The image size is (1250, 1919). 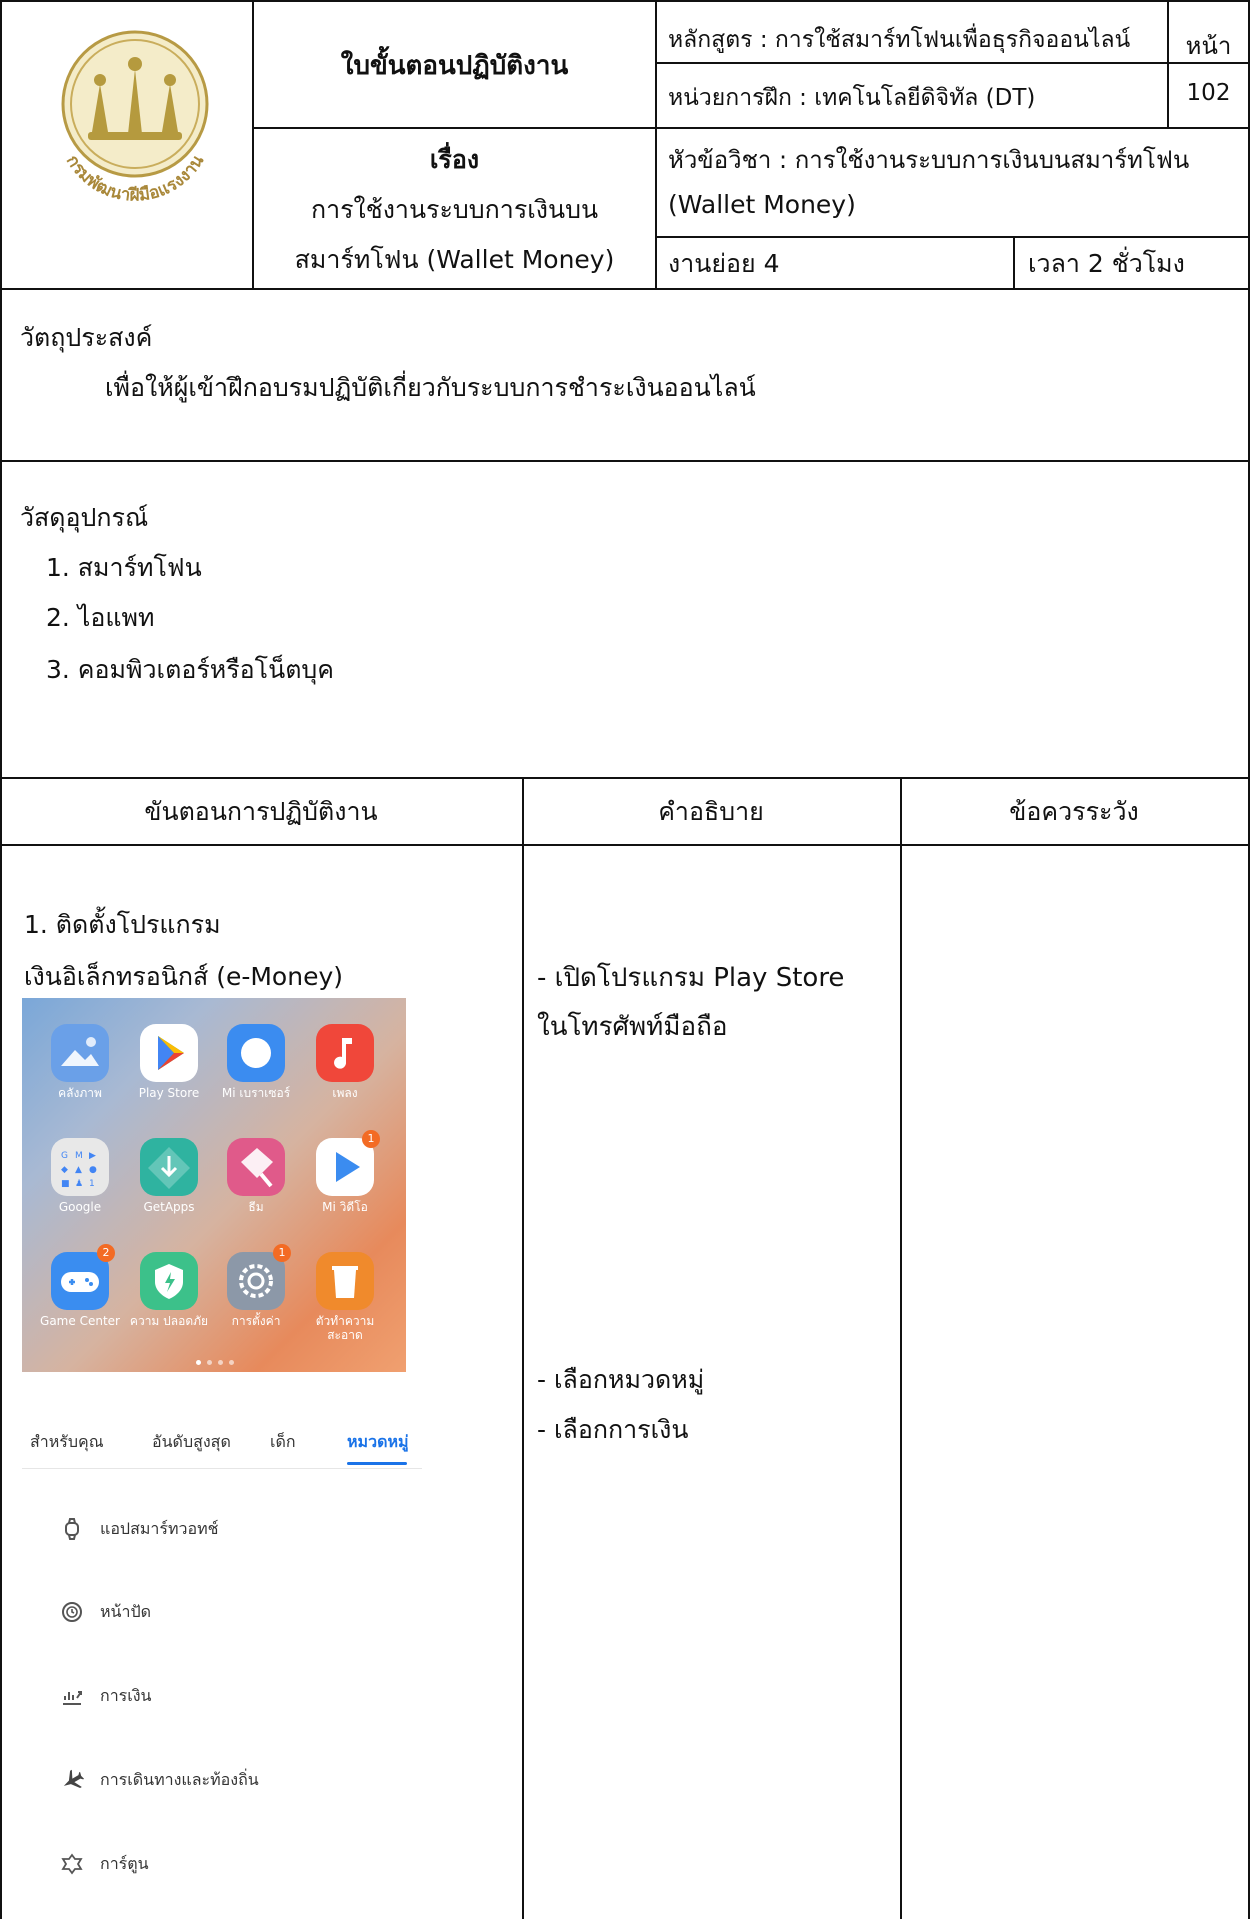 What do you see at coordinates (122, 924) in the screenshot?
I see `step-title-line-1: 1. ติดตั้งโปรแกรม` at bounding box center [122, 924].